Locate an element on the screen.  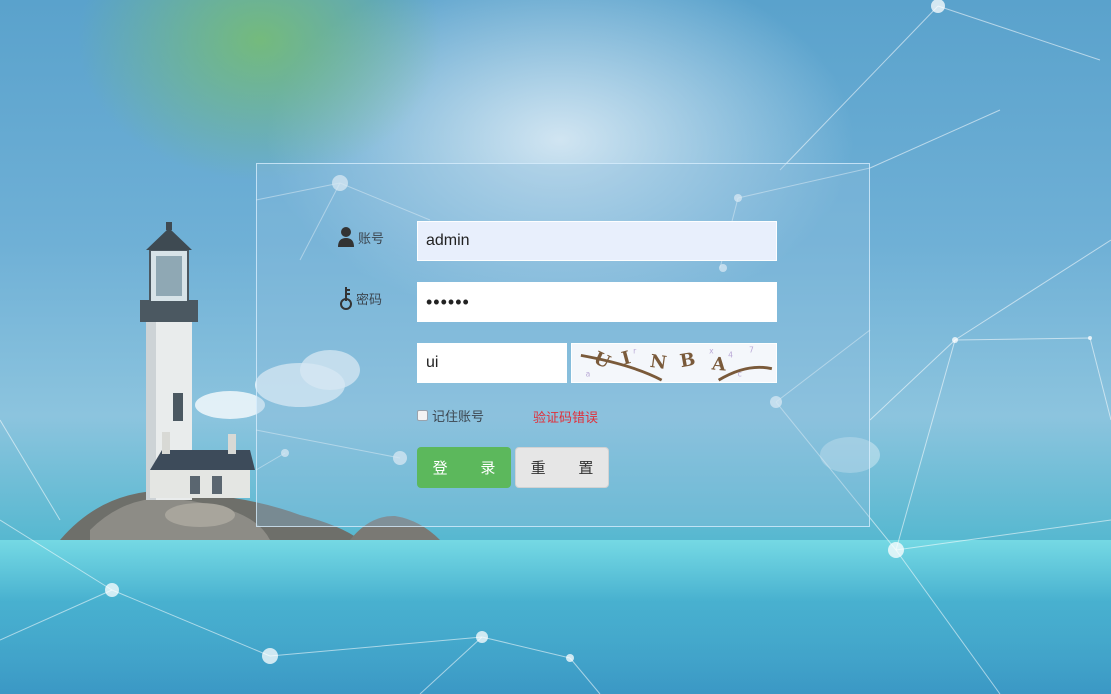
captcha-input is located at coordinates (492, 363).